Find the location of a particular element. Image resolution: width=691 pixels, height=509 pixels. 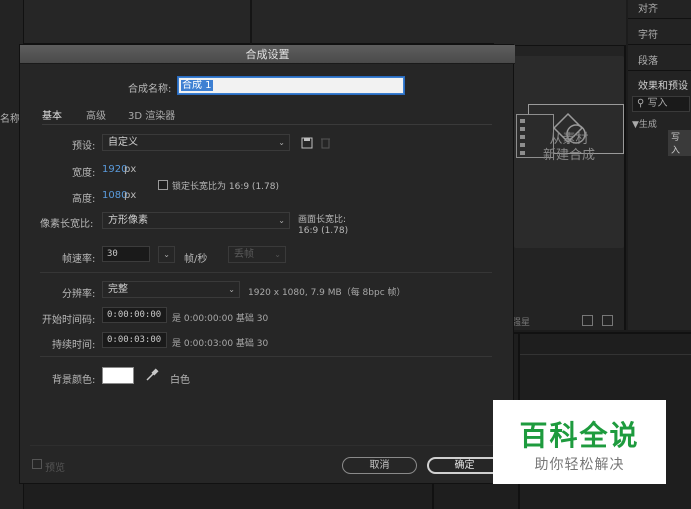

start-timecode-input: 0:00:00:00 is located at coordinates (134, 315).